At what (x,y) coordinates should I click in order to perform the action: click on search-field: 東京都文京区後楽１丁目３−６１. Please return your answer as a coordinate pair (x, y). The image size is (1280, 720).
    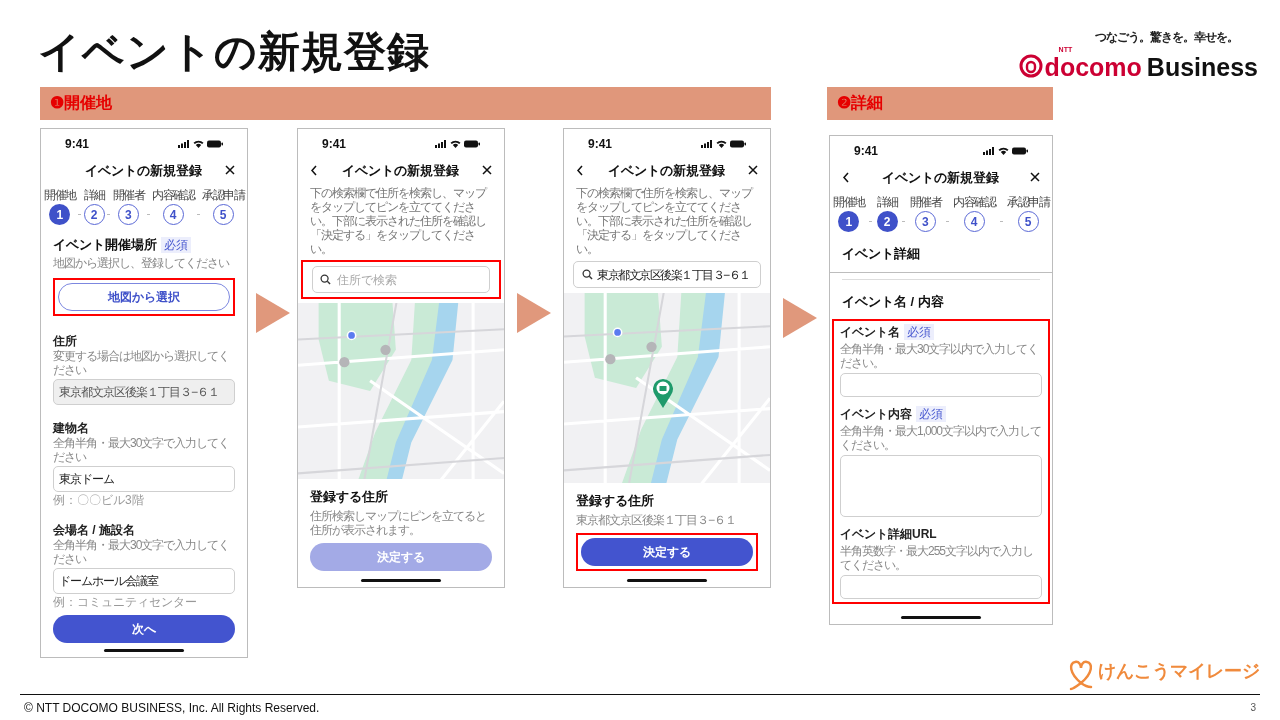
    Looking at the image, I should click on (667, 275).